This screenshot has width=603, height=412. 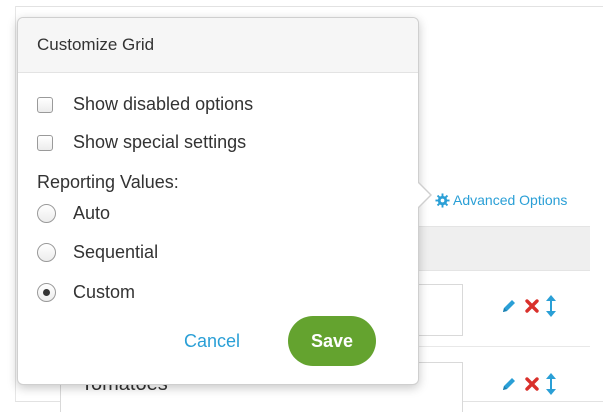 What do you see at coordinates (442, 200) in the screenshot?
I see `gear-icon` at bounding box center [442, 200].